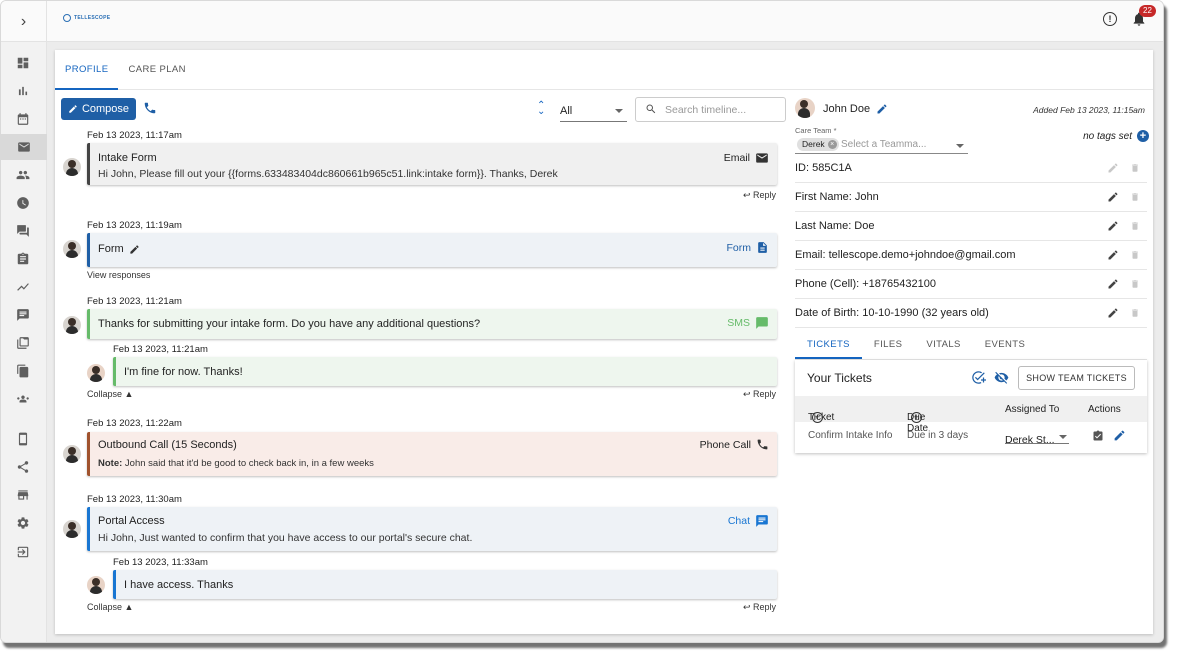 The image size is (1186, 657). I want to click on item-kind: Phone Call, so click(734, 444).